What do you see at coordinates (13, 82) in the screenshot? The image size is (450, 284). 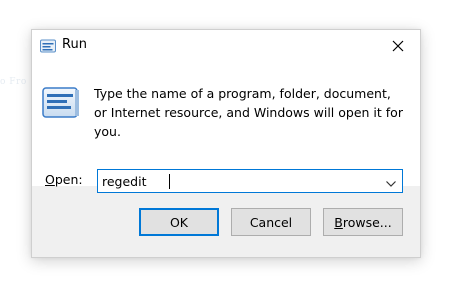 I see `background-ghost-text: o Fro` at bounding box center [13, 82].